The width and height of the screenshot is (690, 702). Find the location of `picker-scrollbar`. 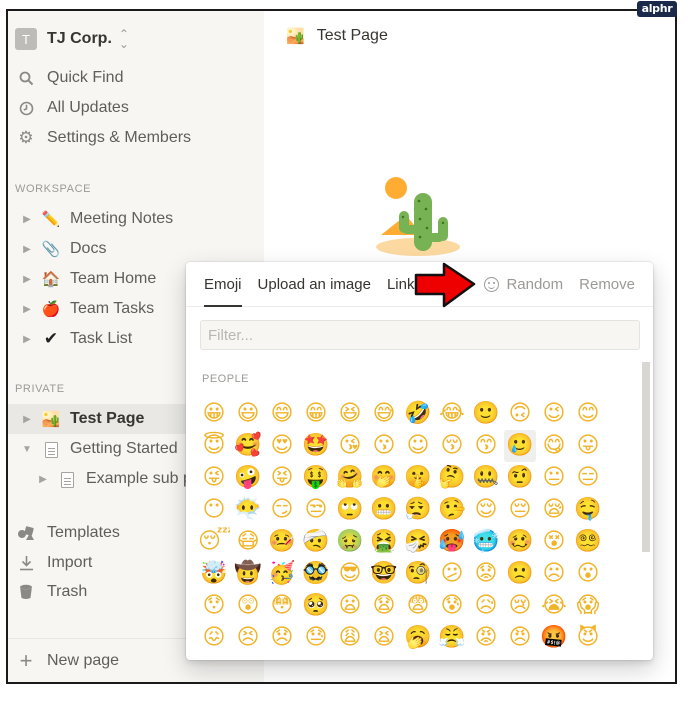

picker-scrollbar is located at coordinates (646, 457).